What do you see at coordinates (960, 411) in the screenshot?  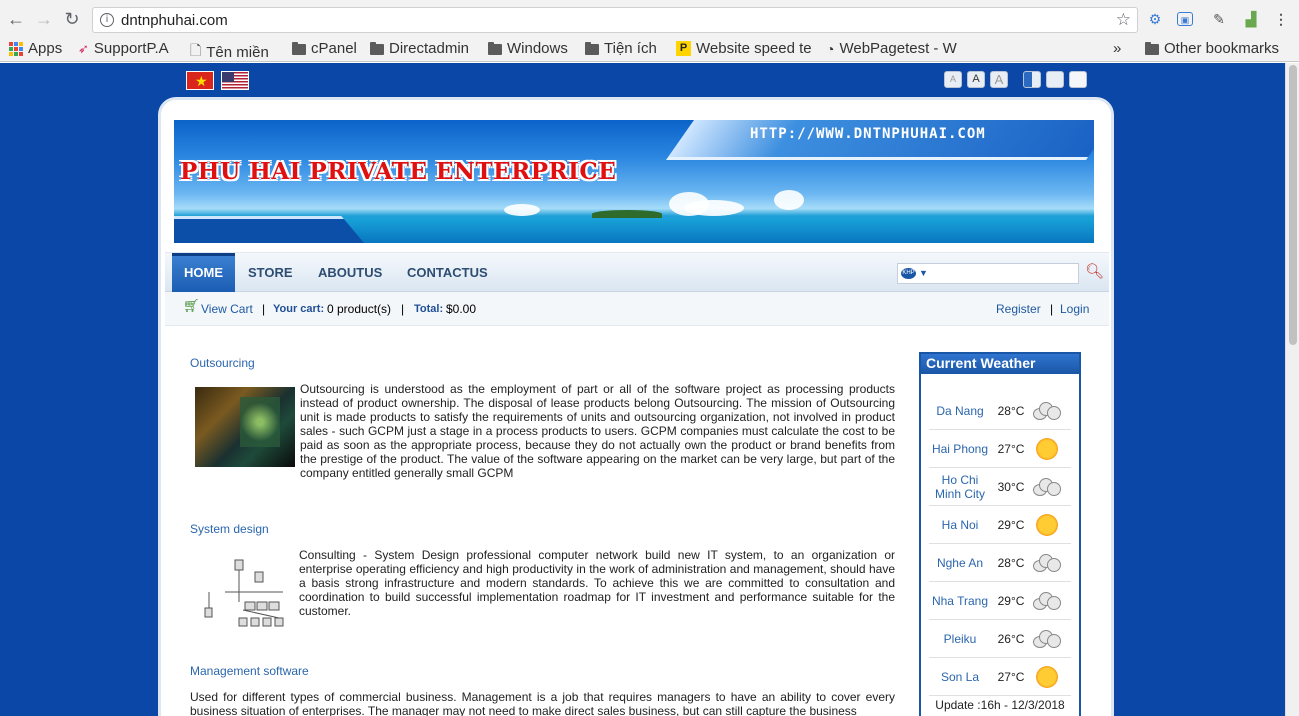 I see `weather-city: Da Nang` at bounding box center [960, 411].